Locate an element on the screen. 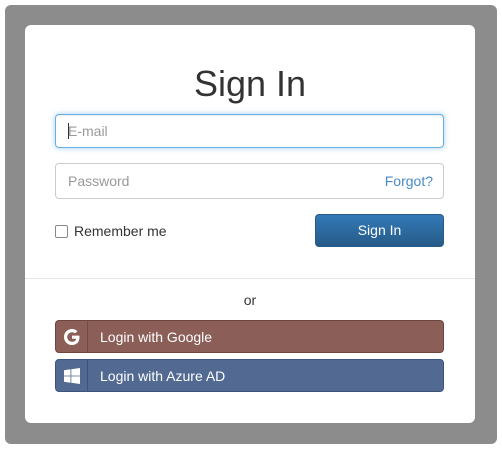  or-separator: or is located at coordinates (250, 300).